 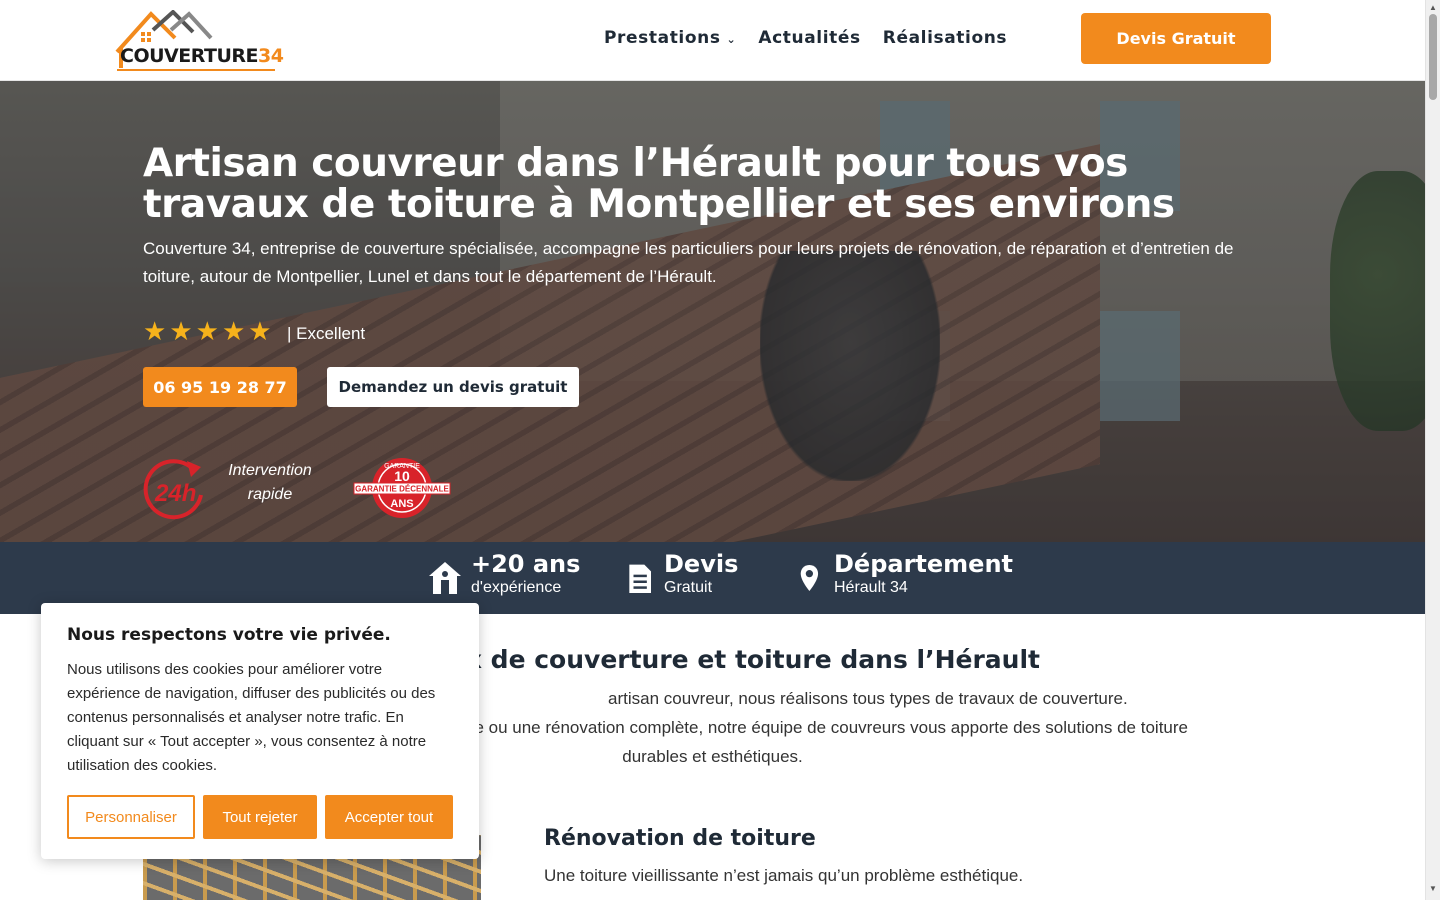 What do you see at coordinates (871, 587) in the screenshot?
I see `stat-subtitle: Hérault 34` at bounding box center [871, 587].